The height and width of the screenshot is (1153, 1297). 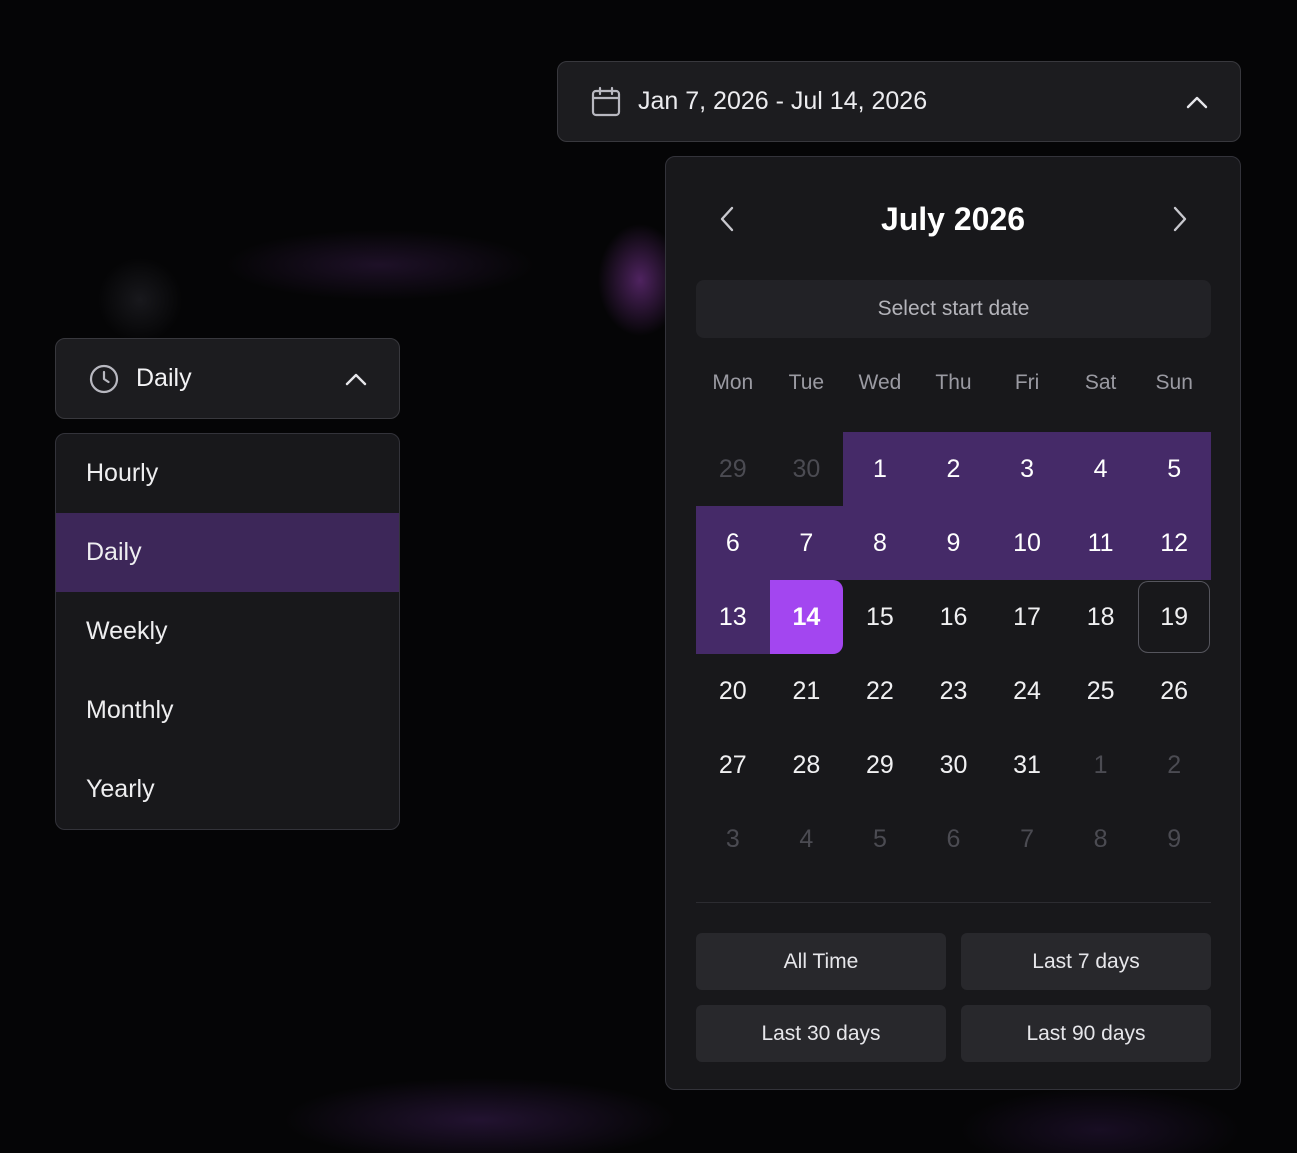 I want to click on weekday-header: Mon Tue Wed Thu Fri Sat Sun, so click(x=953, y=389).